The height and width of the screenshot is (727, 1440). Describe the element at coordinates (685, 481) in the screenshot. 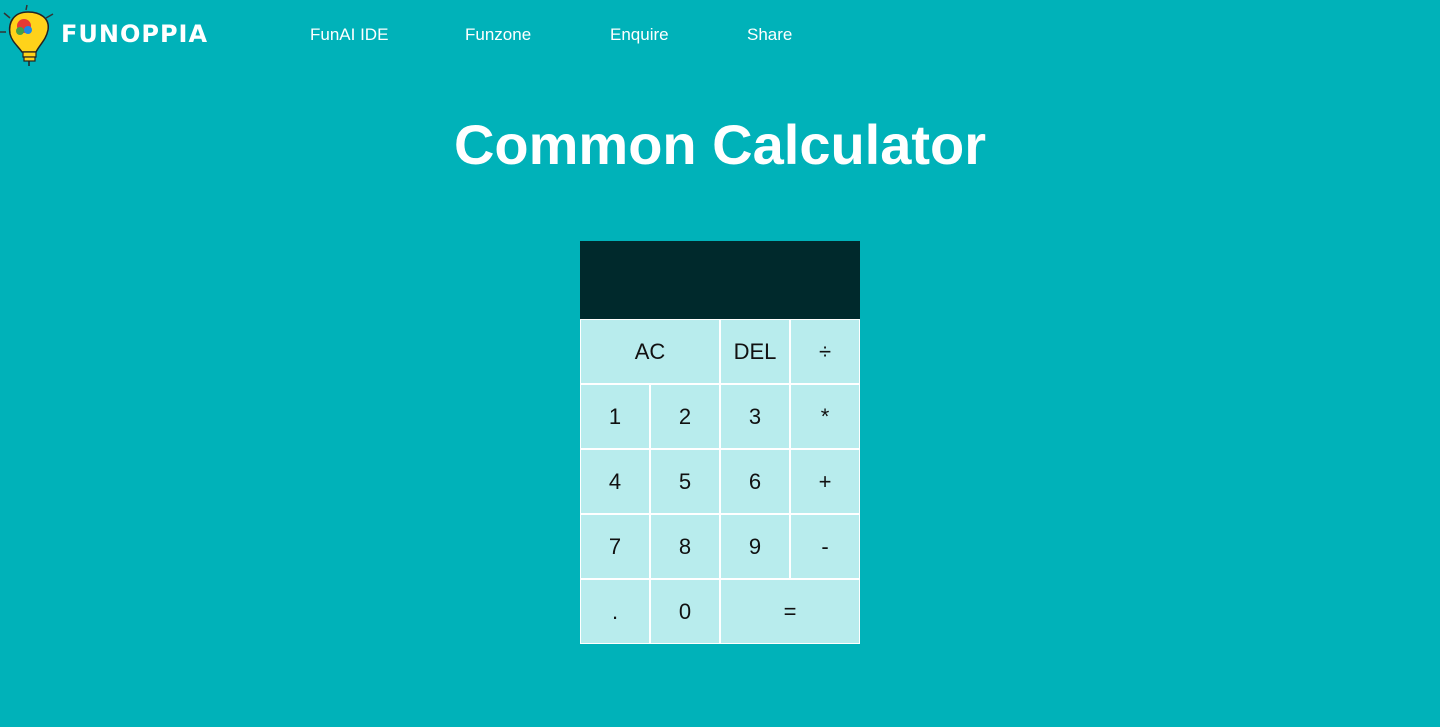

I see `digit-5-button: 5` at that location.